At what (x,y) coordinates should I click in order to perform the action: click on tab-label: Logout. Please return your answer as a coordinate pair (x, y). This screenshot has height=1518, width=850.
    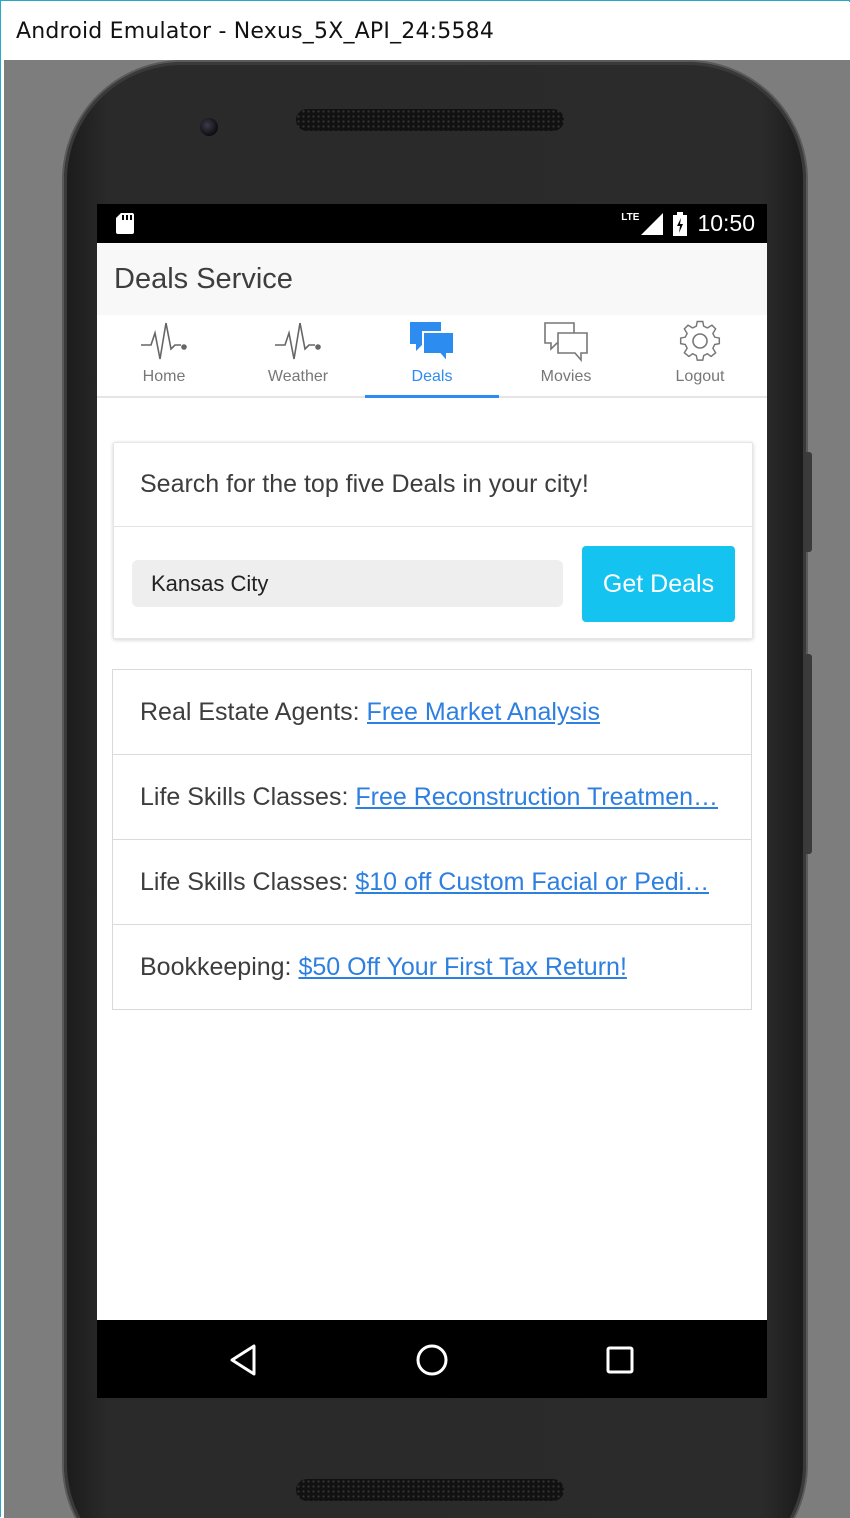
    Looking at the image, I should click on (700, 376).